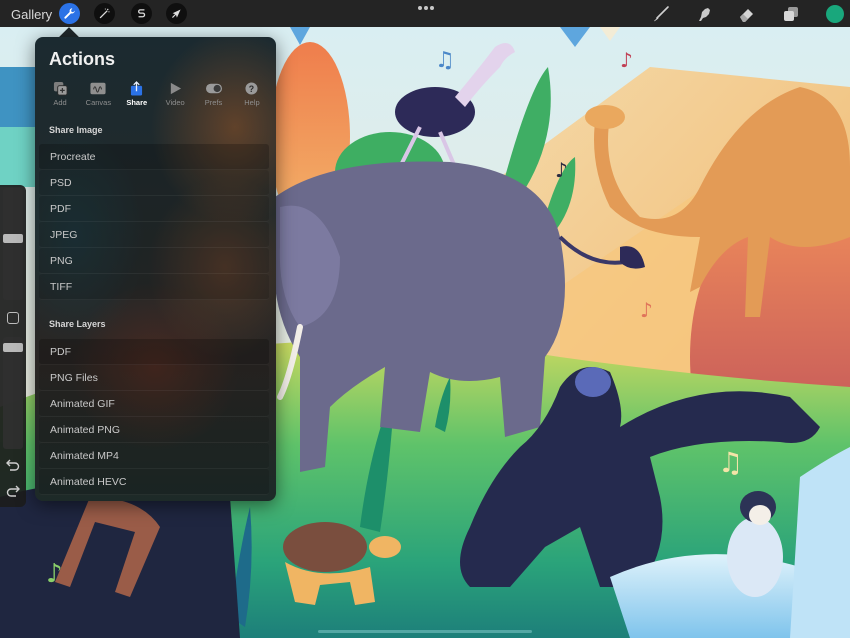 This screenshot has width=850, height=638. Describe the element at coordinates (13, 318) in the screenshot. I see `modify-button` at that location.